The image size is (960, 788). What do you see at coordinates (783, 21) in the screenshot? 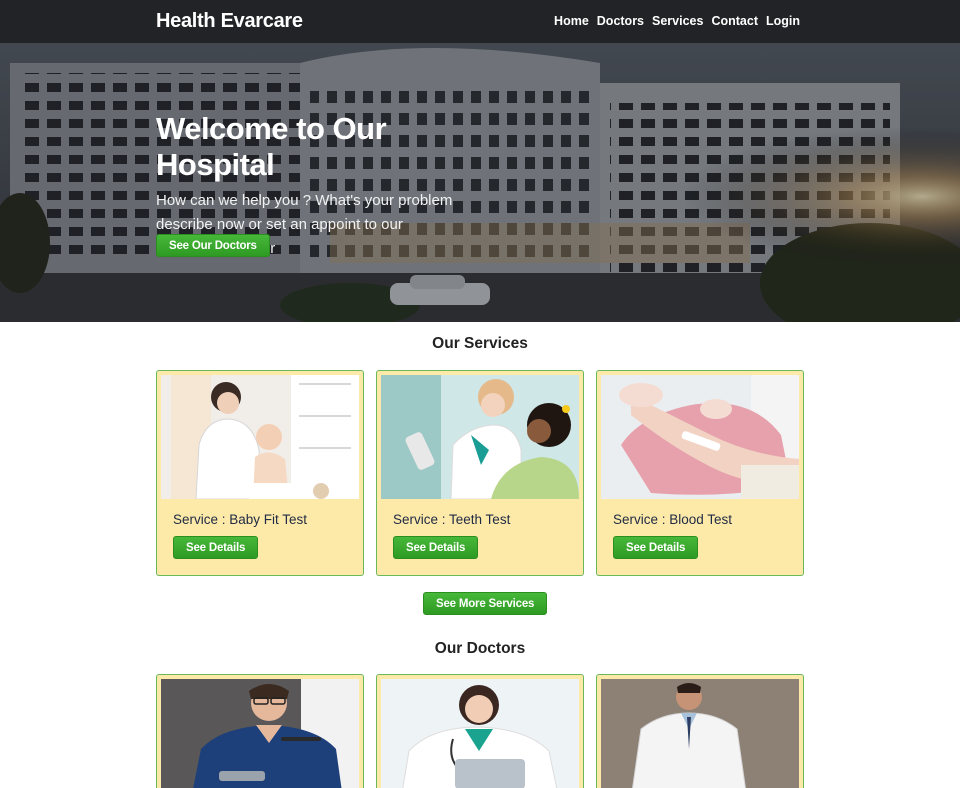
I see `nav-link-login: Login` at bounding box center [783, 21].